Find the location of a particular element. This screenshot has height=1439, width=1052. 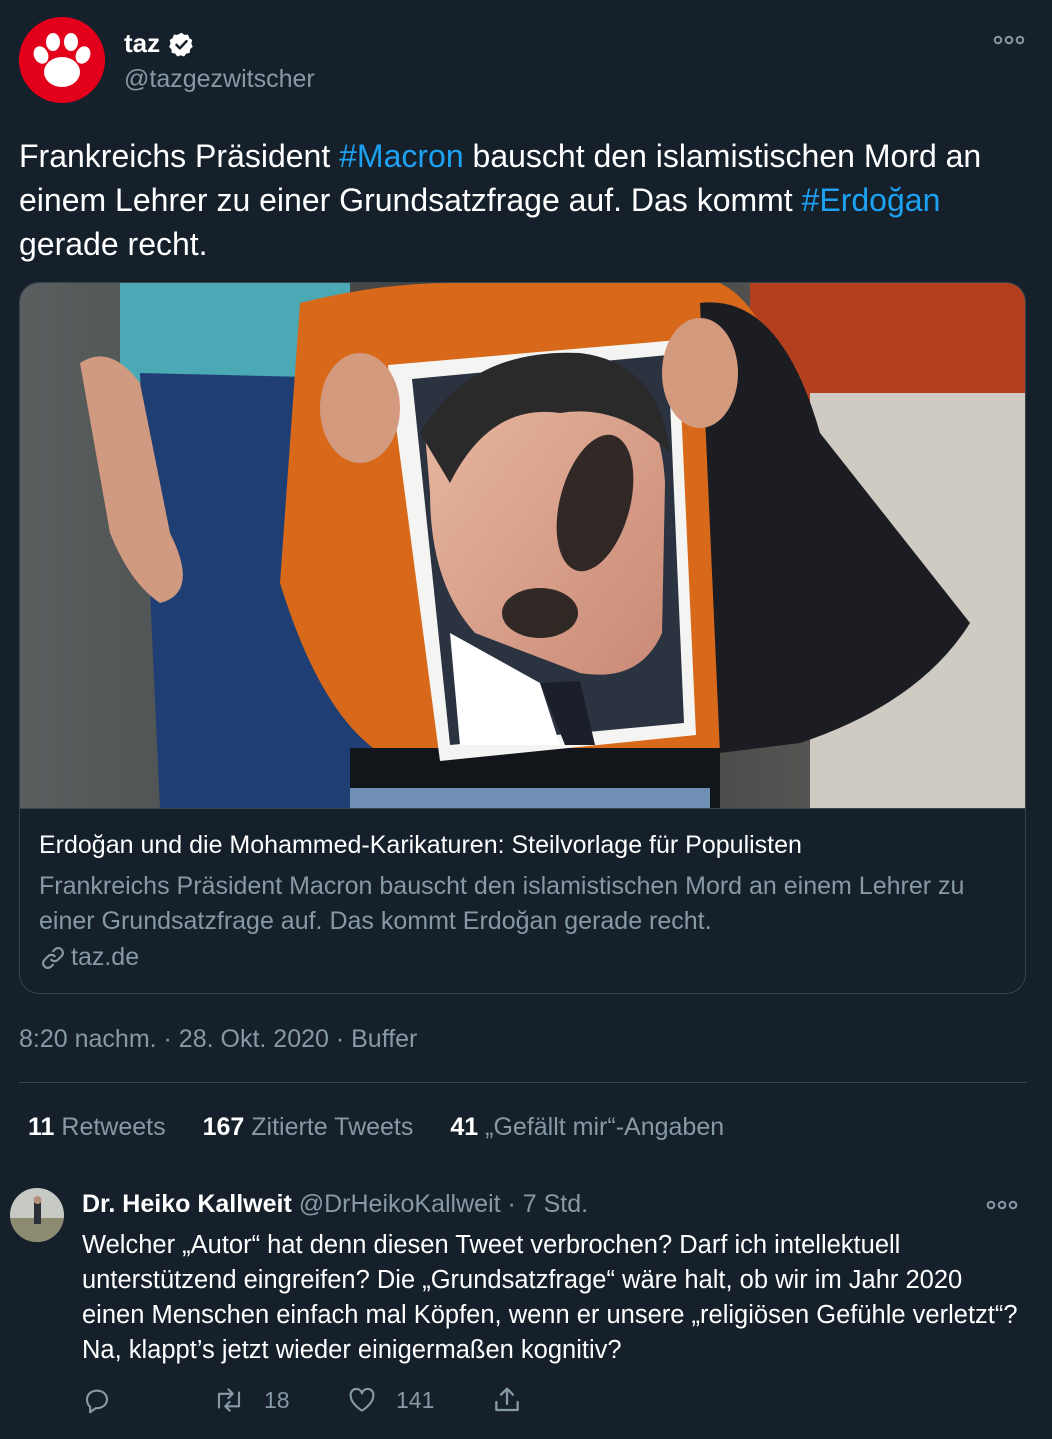

like-button: 141 is located at coordinates (390, 1400).